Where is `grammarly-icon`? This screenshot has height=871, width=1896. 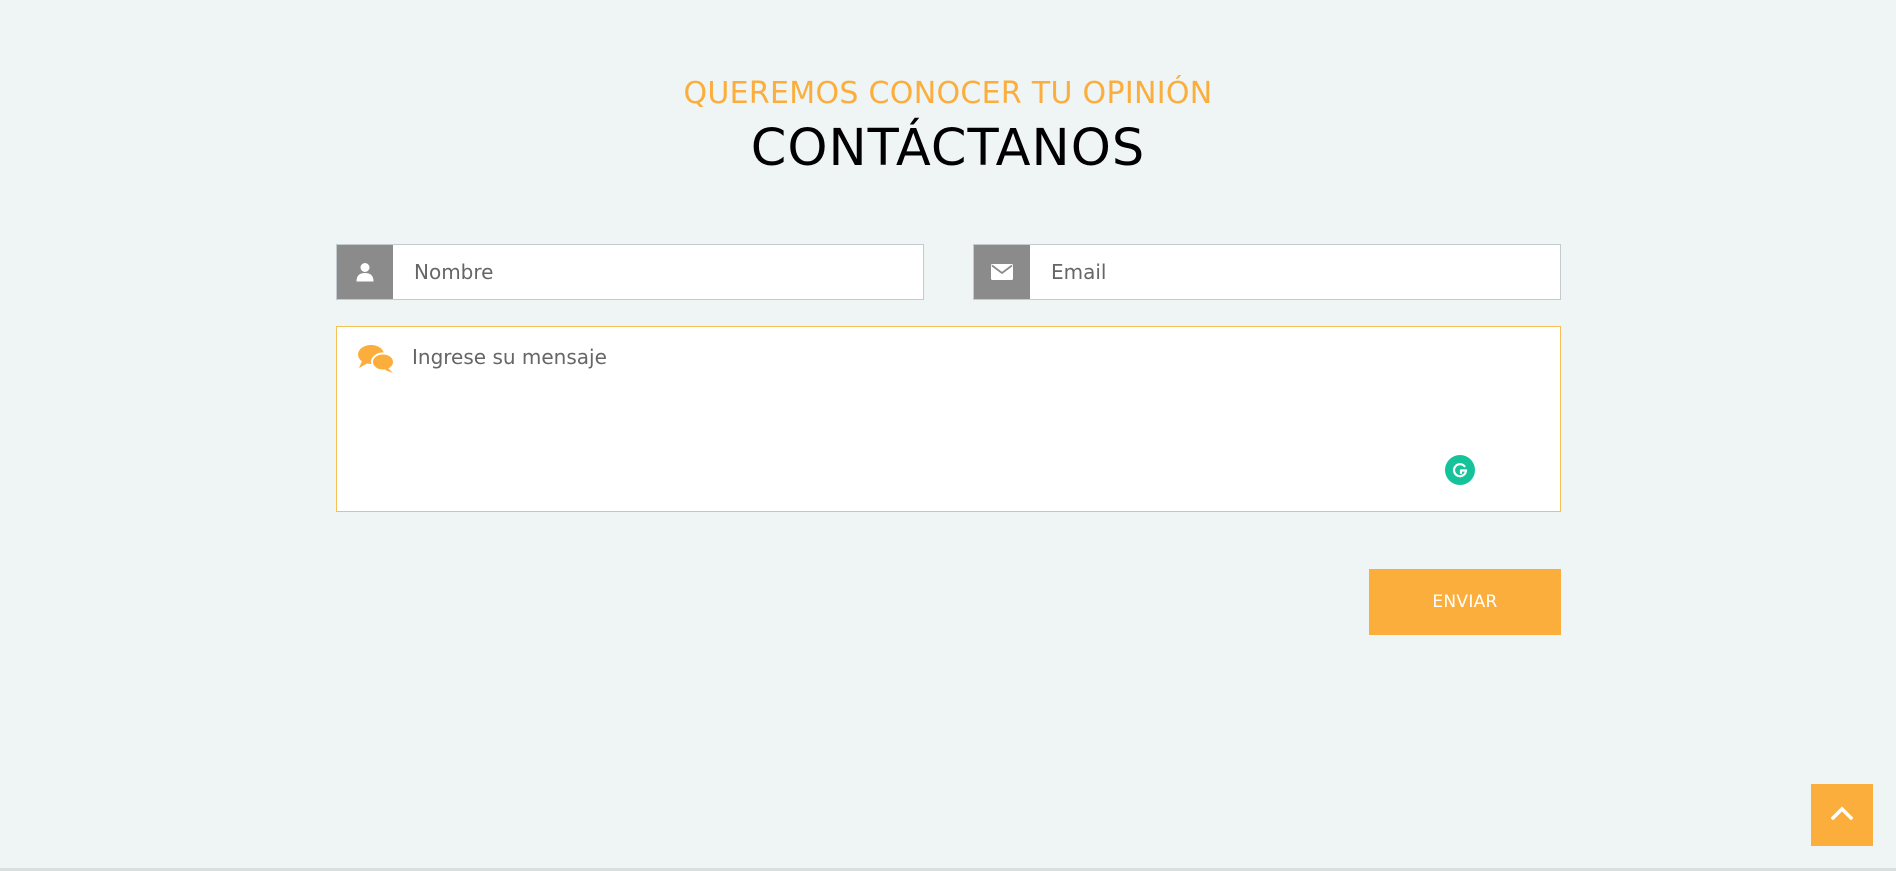
grammarly-icon is located at coordinates (1460, 470).